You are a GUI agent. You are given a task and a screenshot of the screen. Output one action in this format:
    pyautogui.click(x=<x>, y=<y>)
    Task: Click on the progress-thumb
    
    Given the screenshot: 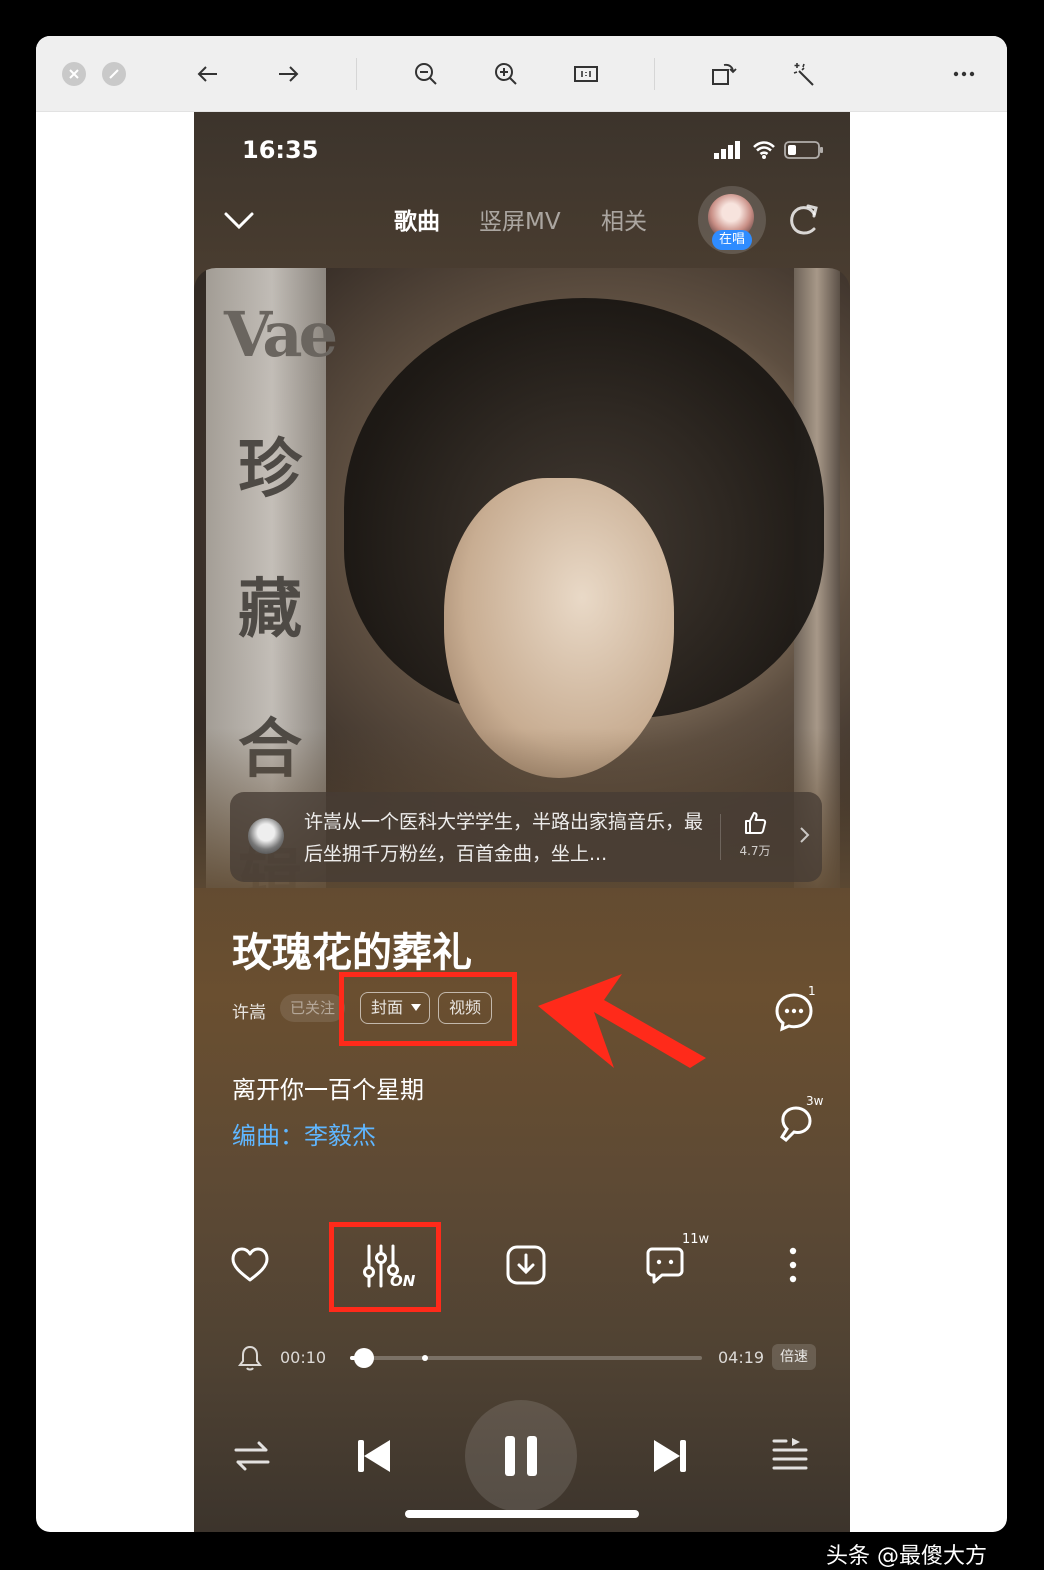 What is the action you would take?
    pyautogui.click(x=364, y=1358)
    